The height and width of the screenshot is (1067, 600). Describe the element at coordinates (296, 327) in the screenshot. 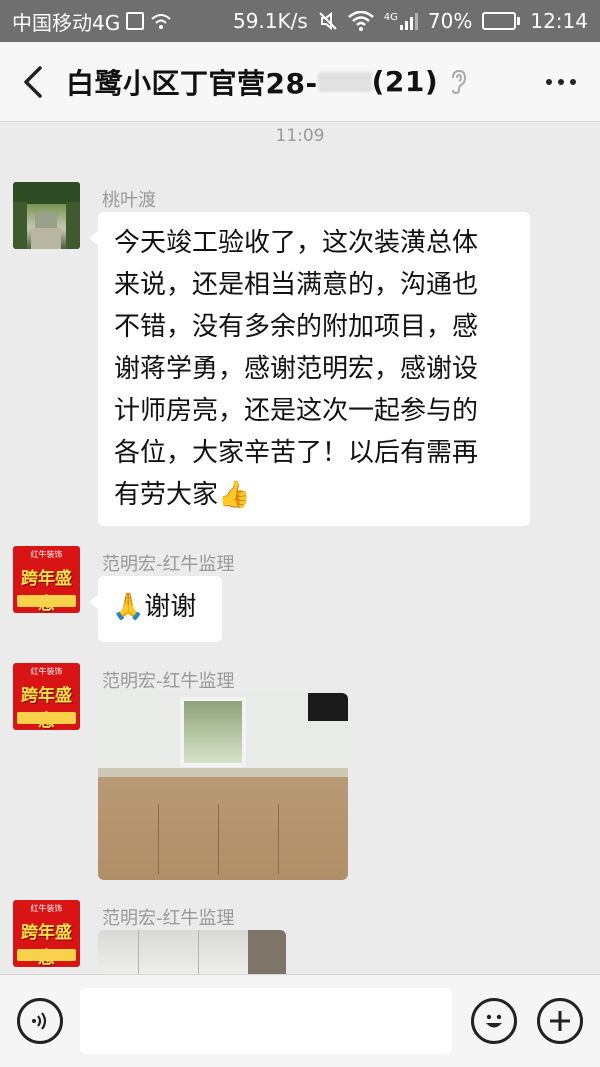

I see `message-line: 不错，没有多余的附加项目，感` at that location.